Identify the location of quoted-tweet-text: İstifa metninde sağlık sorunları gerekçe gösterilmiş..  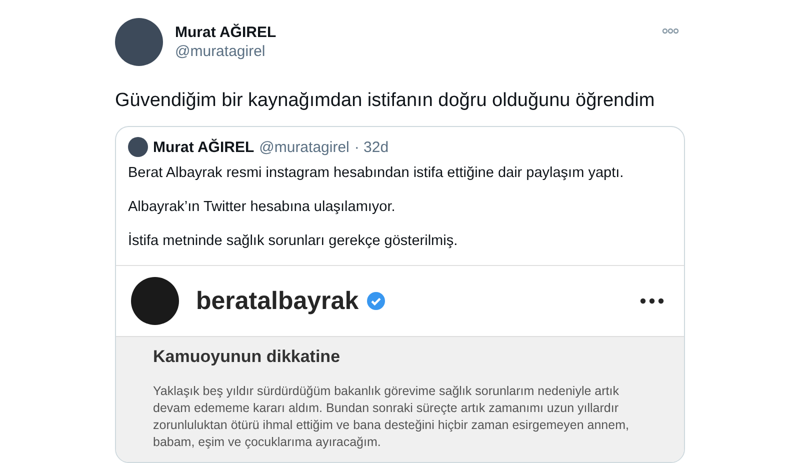
(293, 241).